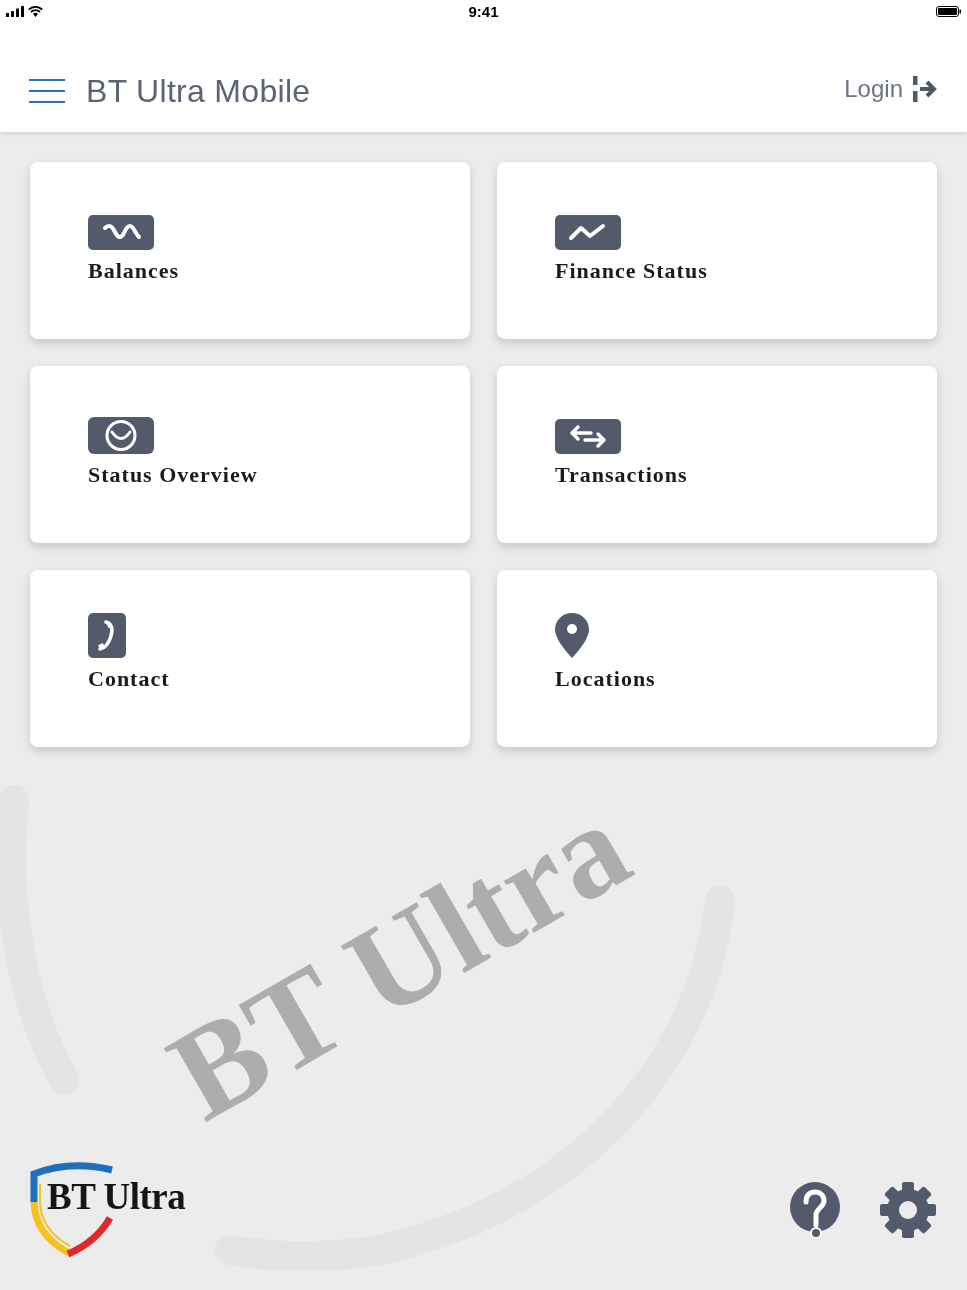 This screenshot has height=1290, width=967. What do you see at coordinates (121, 232) in the screenshot?
I see `wave-icon` at bounding box center [121, 232].